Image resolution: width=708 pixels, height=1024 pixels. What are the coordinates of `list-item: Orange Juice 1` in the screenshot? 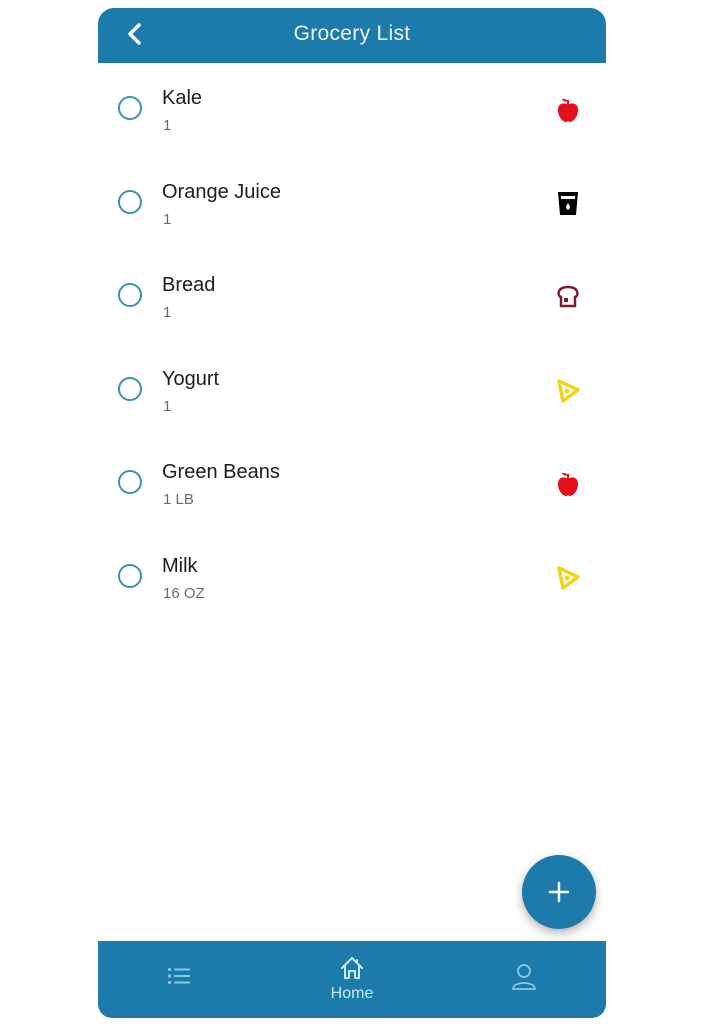 It's located at (352, 204).